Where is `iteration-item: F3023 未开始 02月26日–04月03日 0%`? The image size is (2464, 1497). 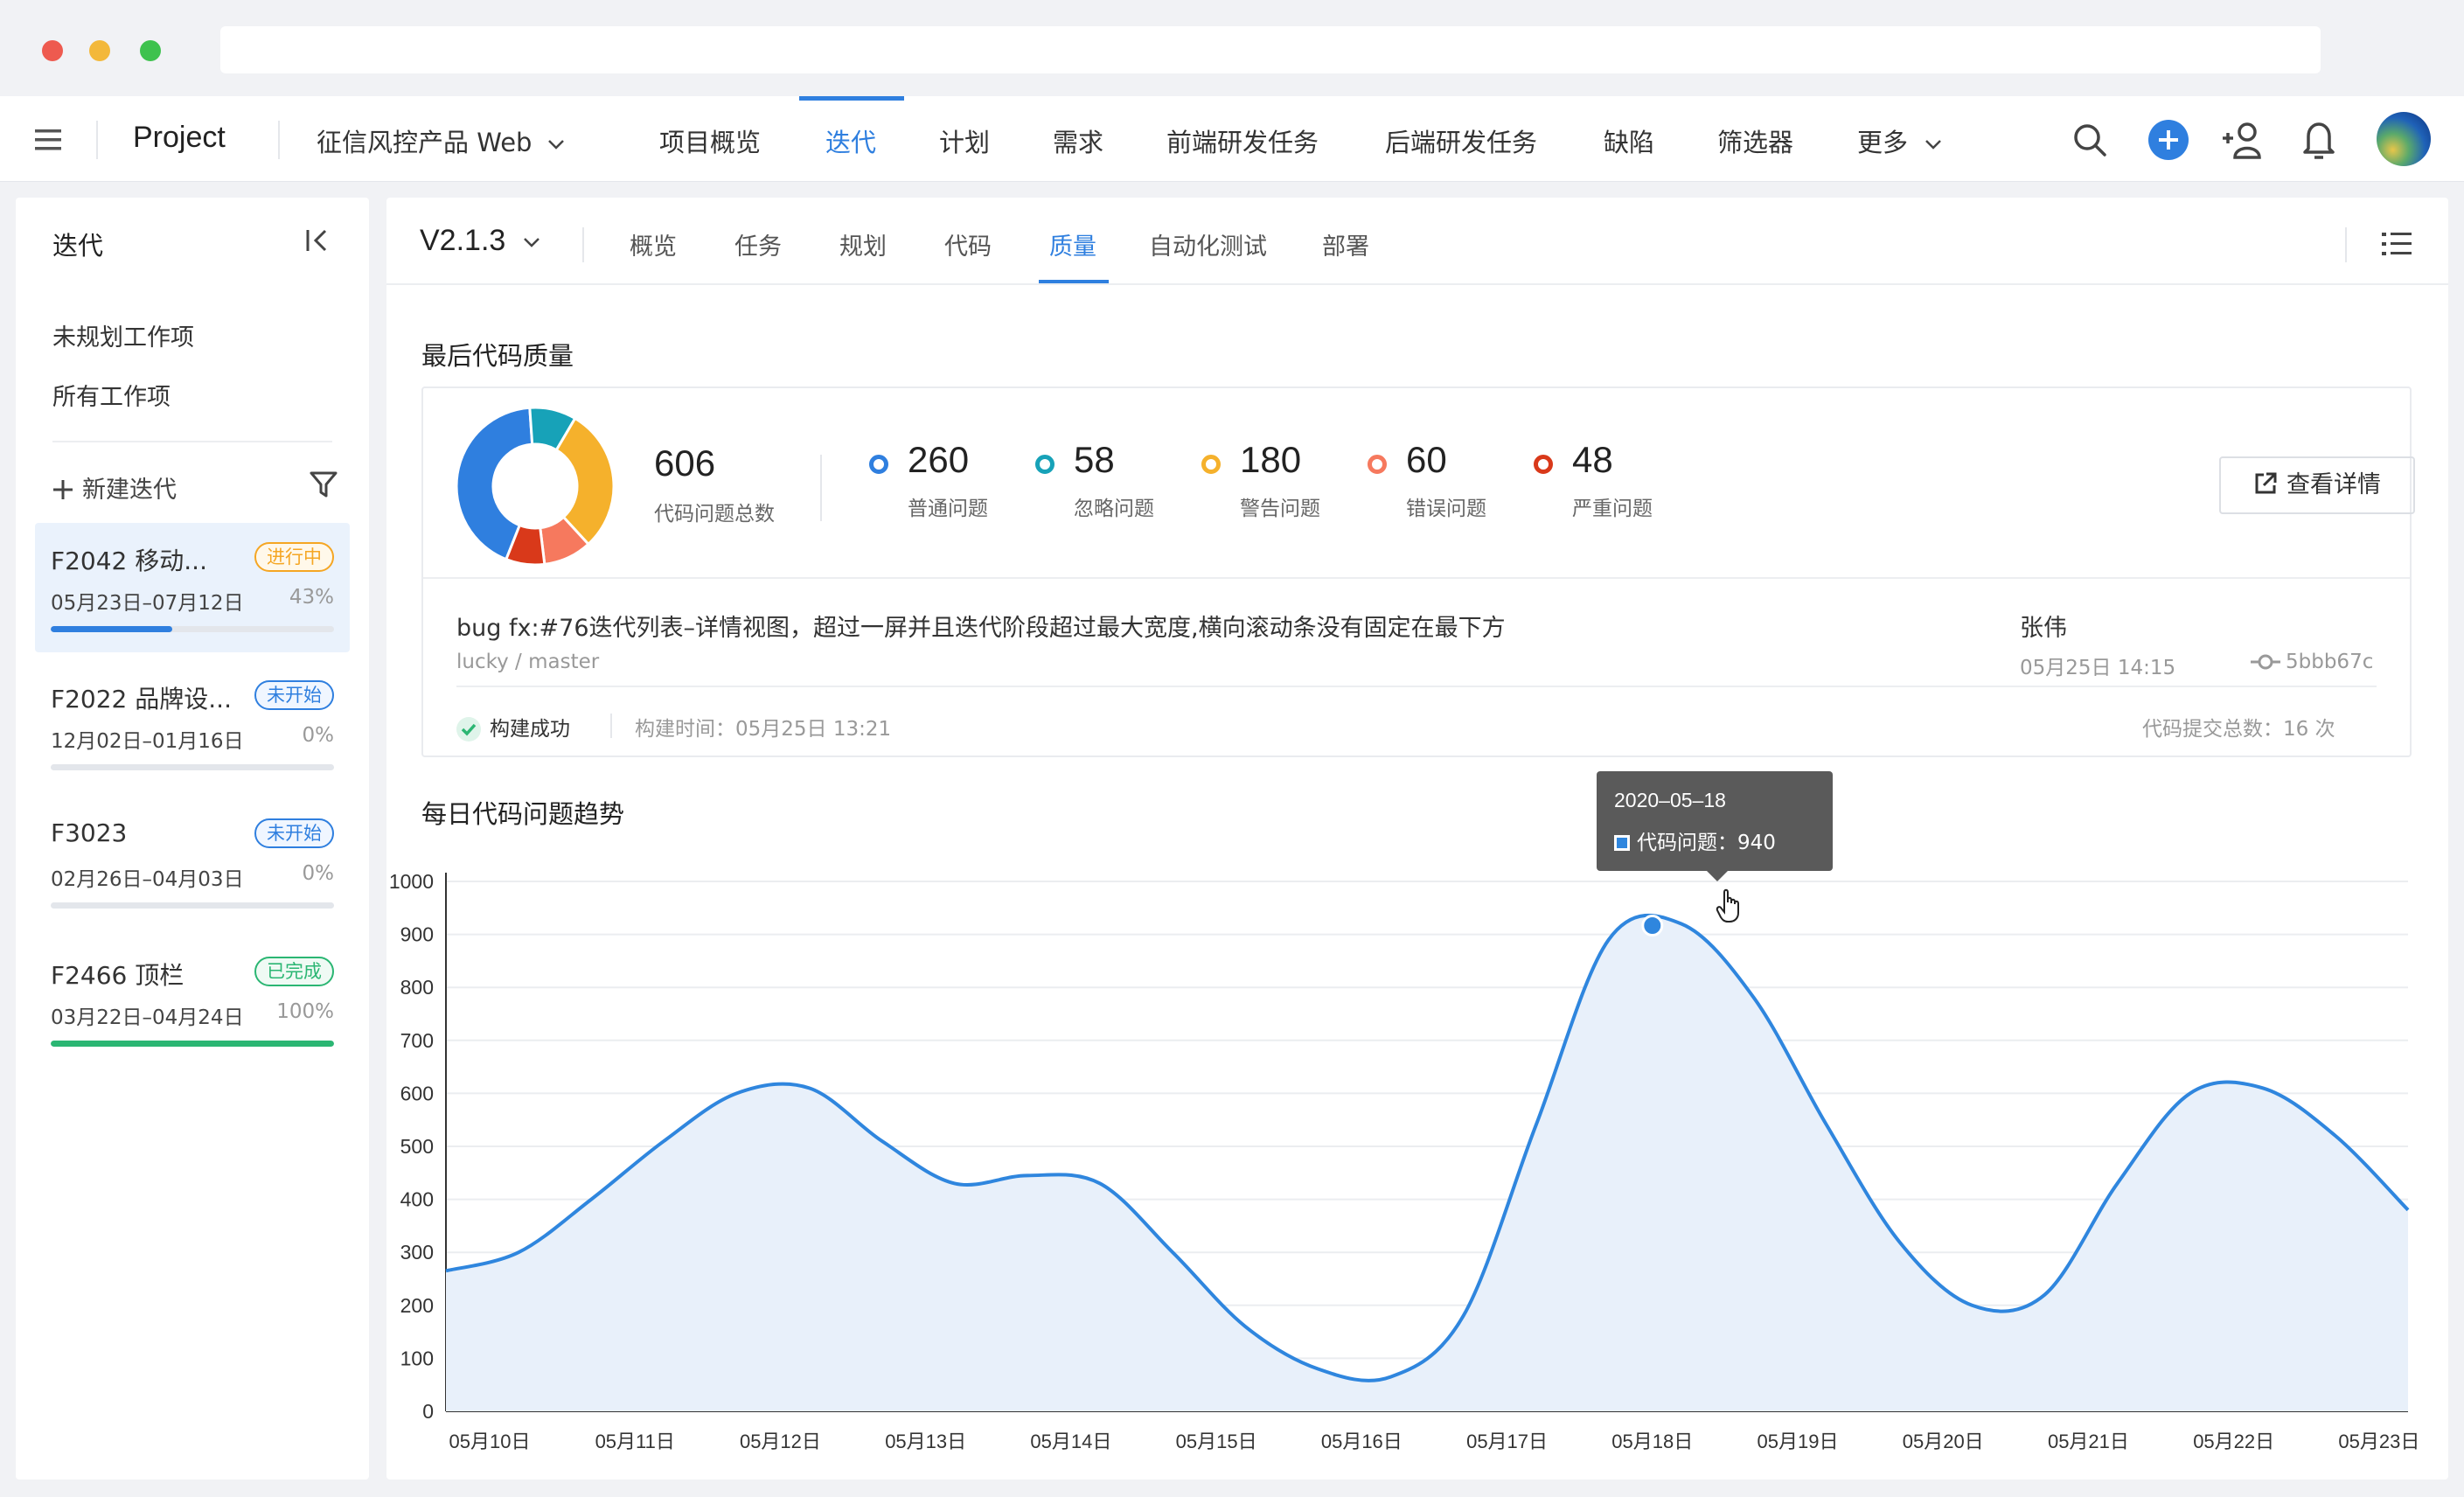 iteration-item: F3023 未开始 02月26日–04月03日 0% is located at coordinates (192, 864).